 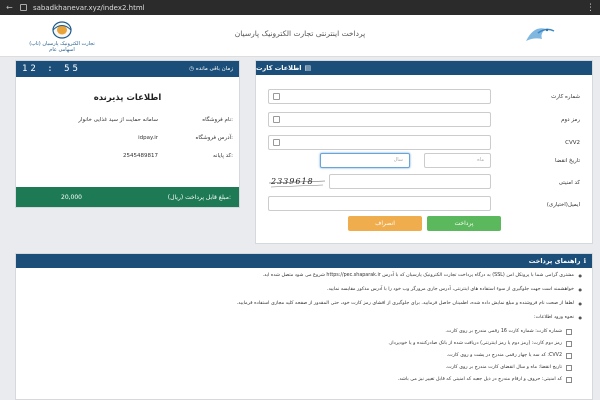 What do you see at coordinates (222, 156) in the screenshot?
I see `terminal-label: کد پایانه:` at bounding box center [222, 156].